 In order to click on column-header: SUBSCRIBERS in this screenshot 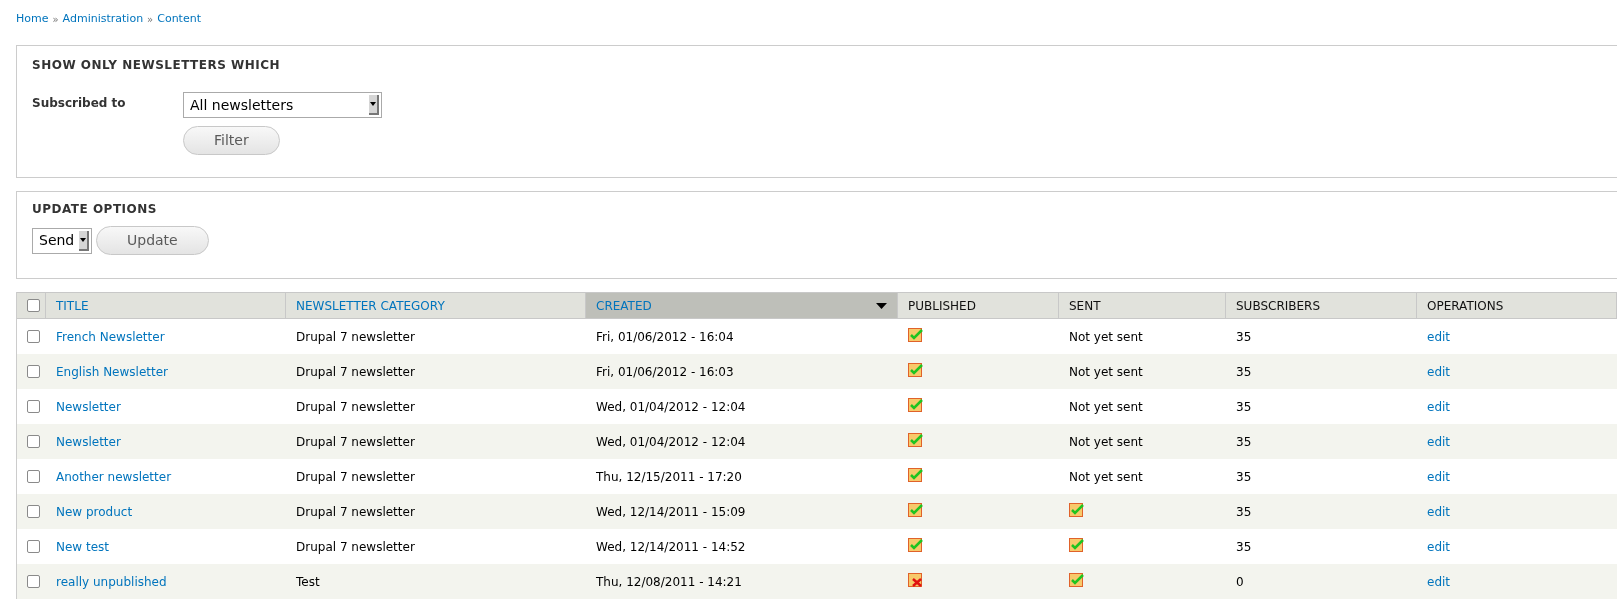, I will do `click(1321, 305)`.